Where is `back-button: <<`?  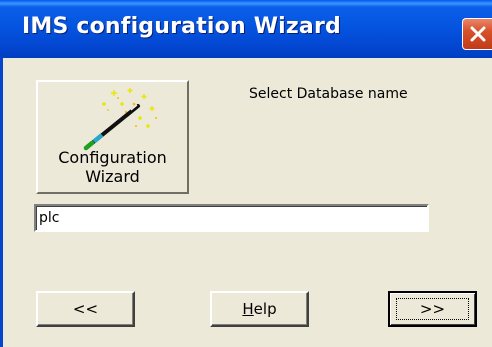
back-button: << is located at coordinates (85, 309).